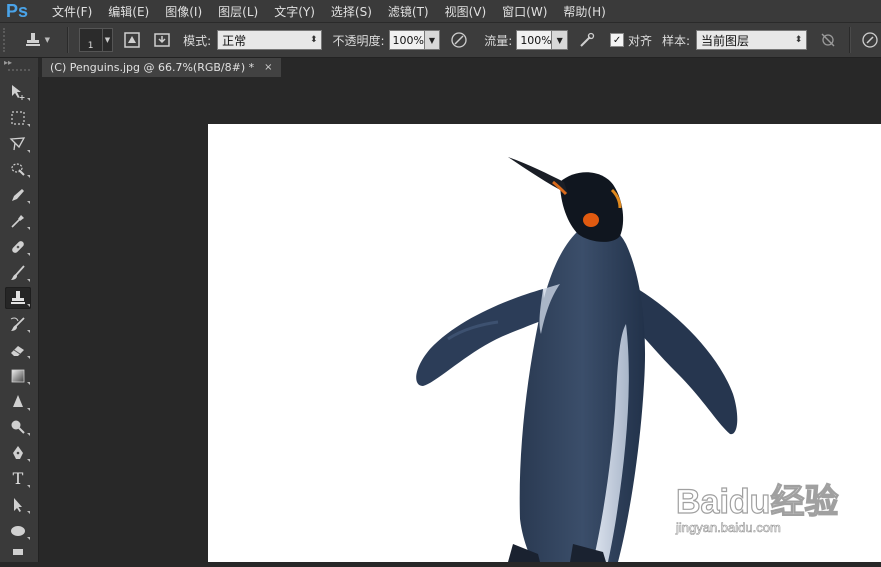  I want to click on type-icon: T, so click(18, 479).